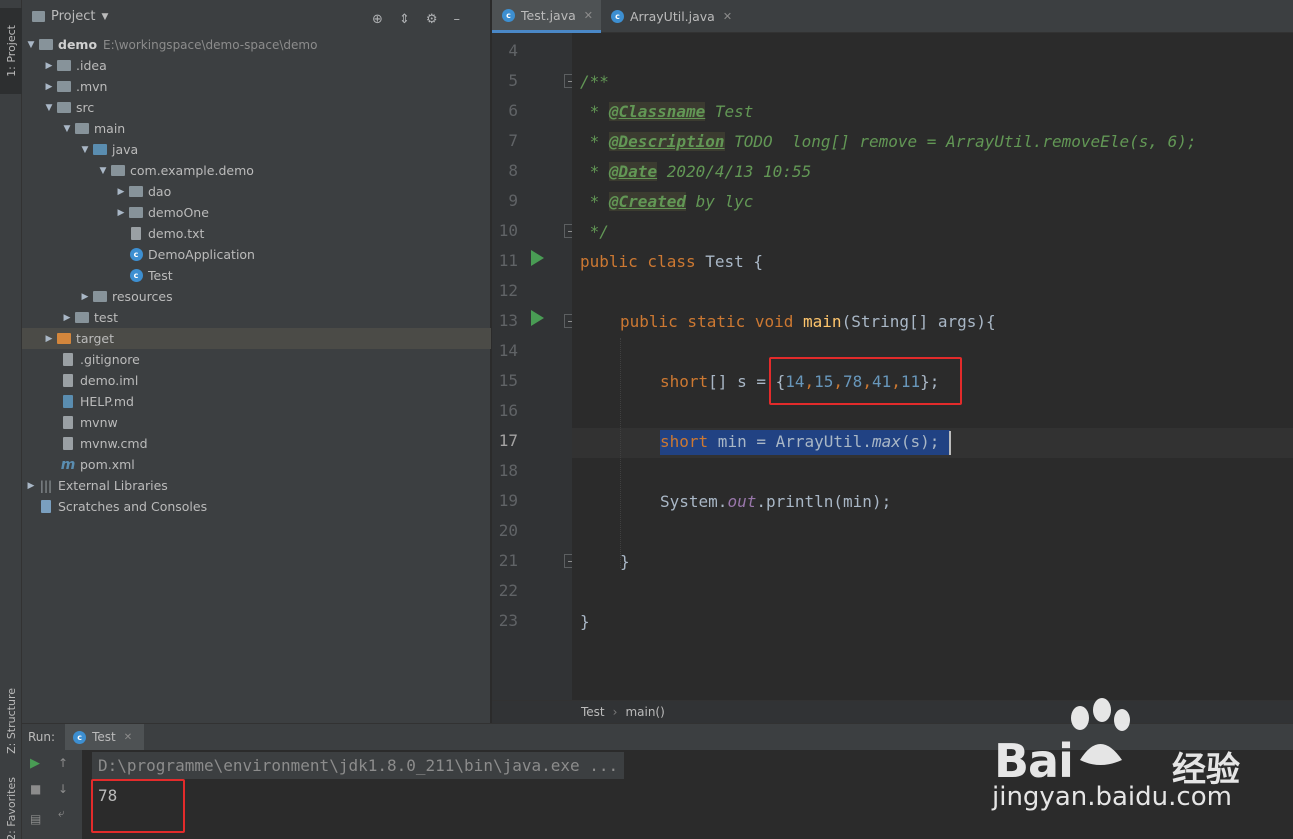 The width and height of the screenshot is (1293, 839). Describe the element at coordinates (68, 402) in the screenshot. I see `markdown-file-icon` at that location.